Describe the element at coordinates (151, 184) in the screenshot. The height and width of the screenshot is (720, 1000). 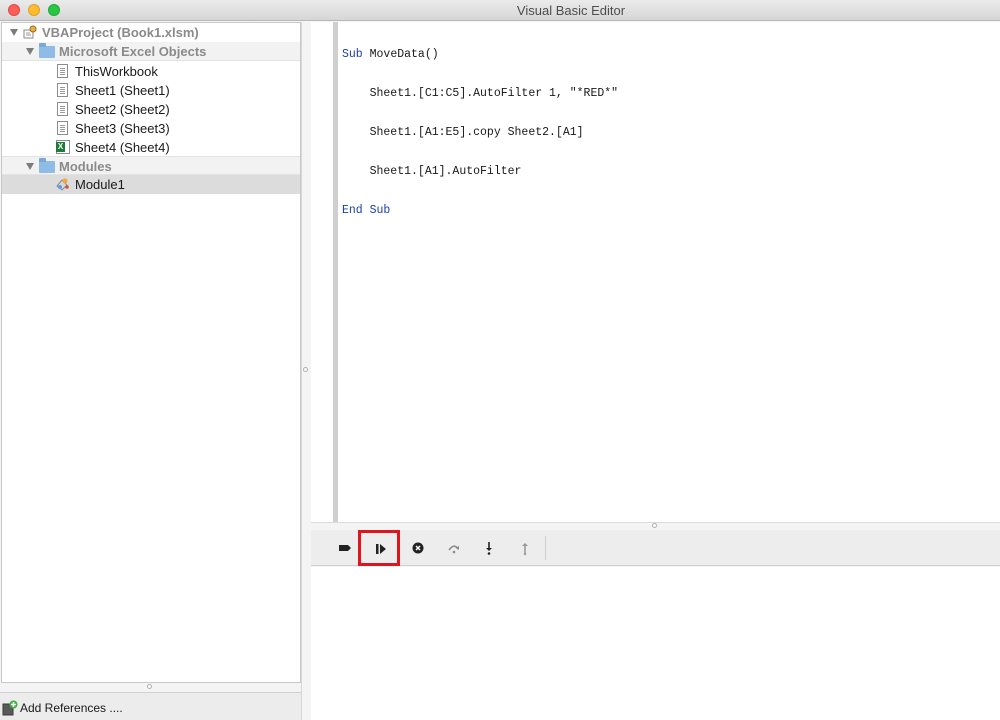
I see `tree-item-module1: Module1` at that location.